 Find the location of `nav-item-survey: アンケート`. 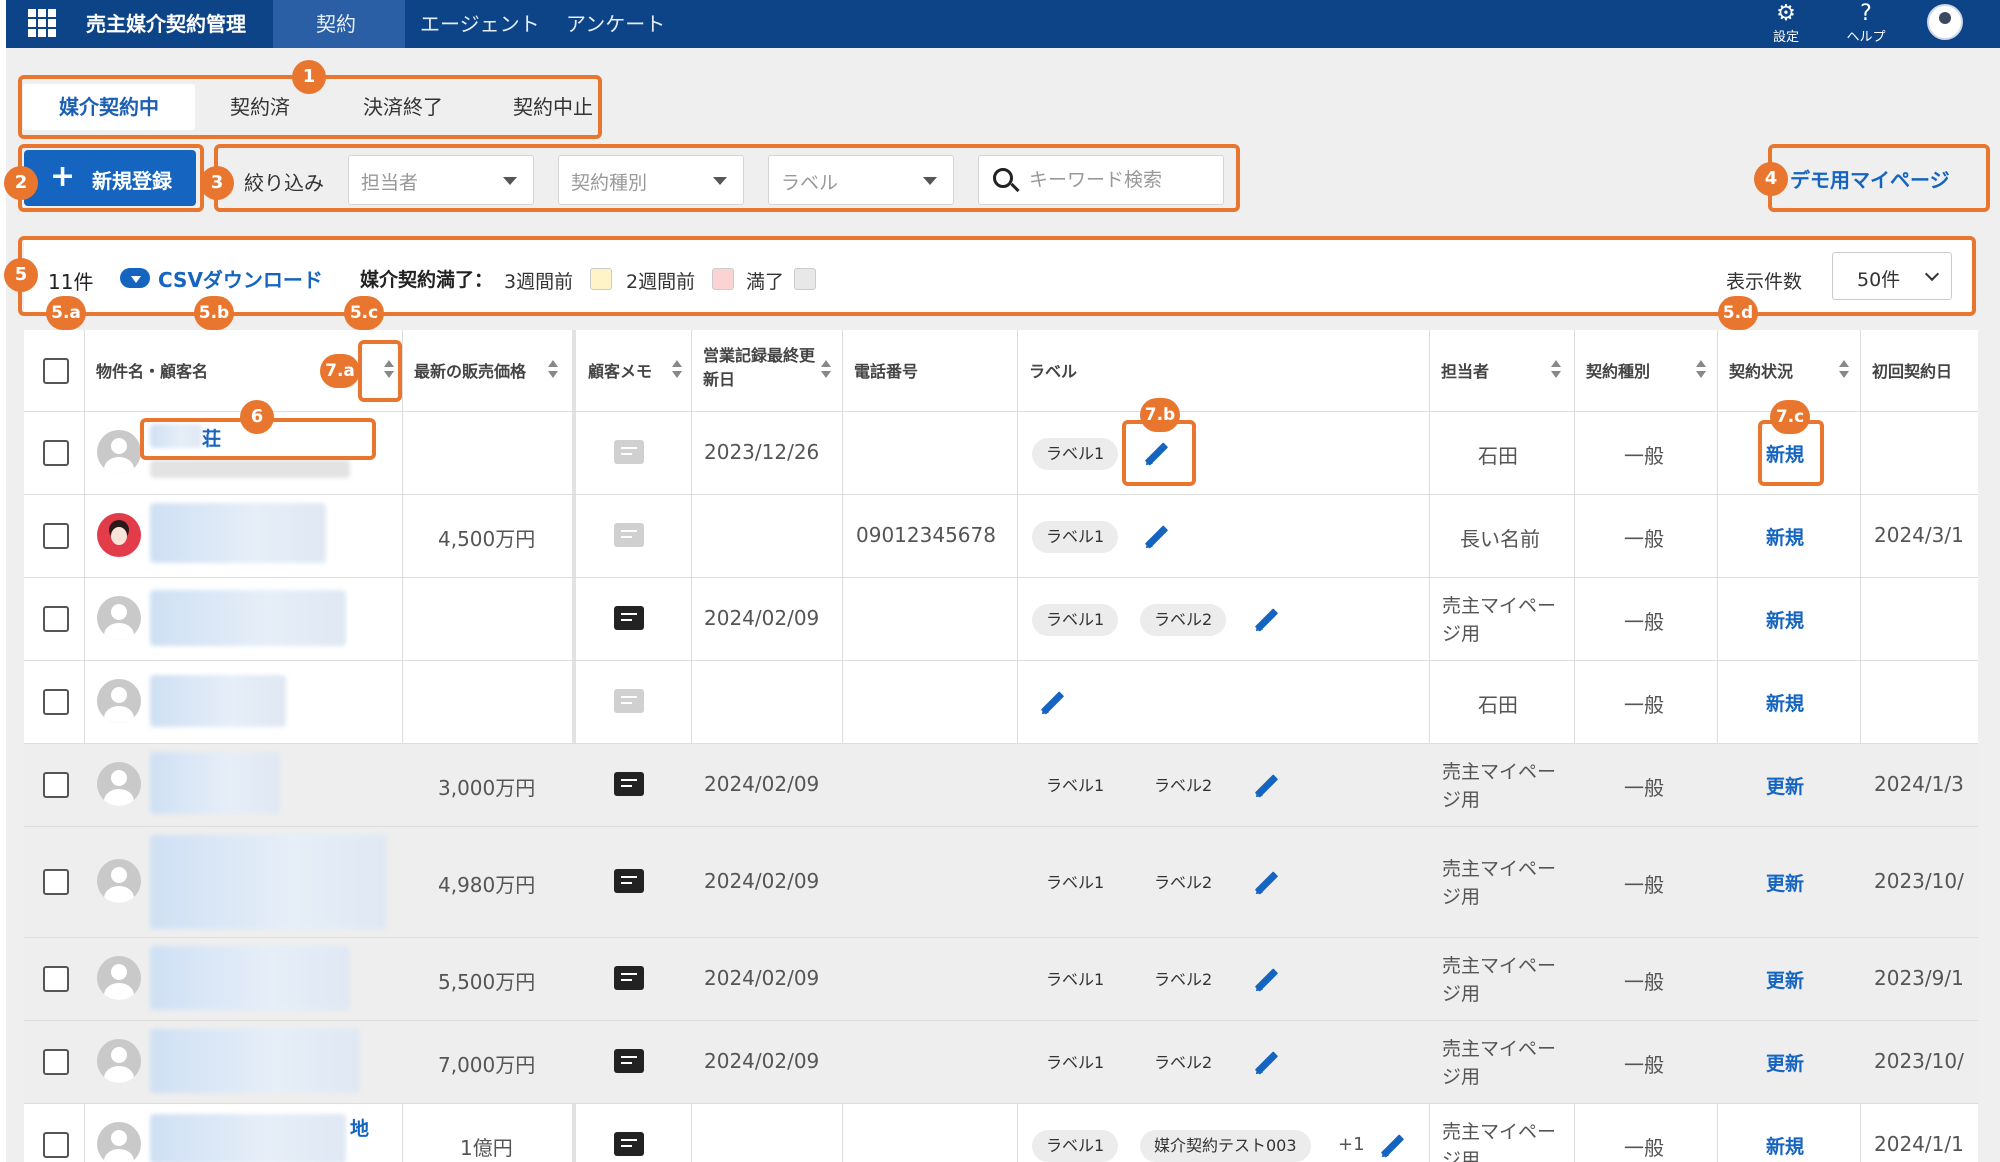

nav-item-survey: アンケート is located at coordinates (615, 22).